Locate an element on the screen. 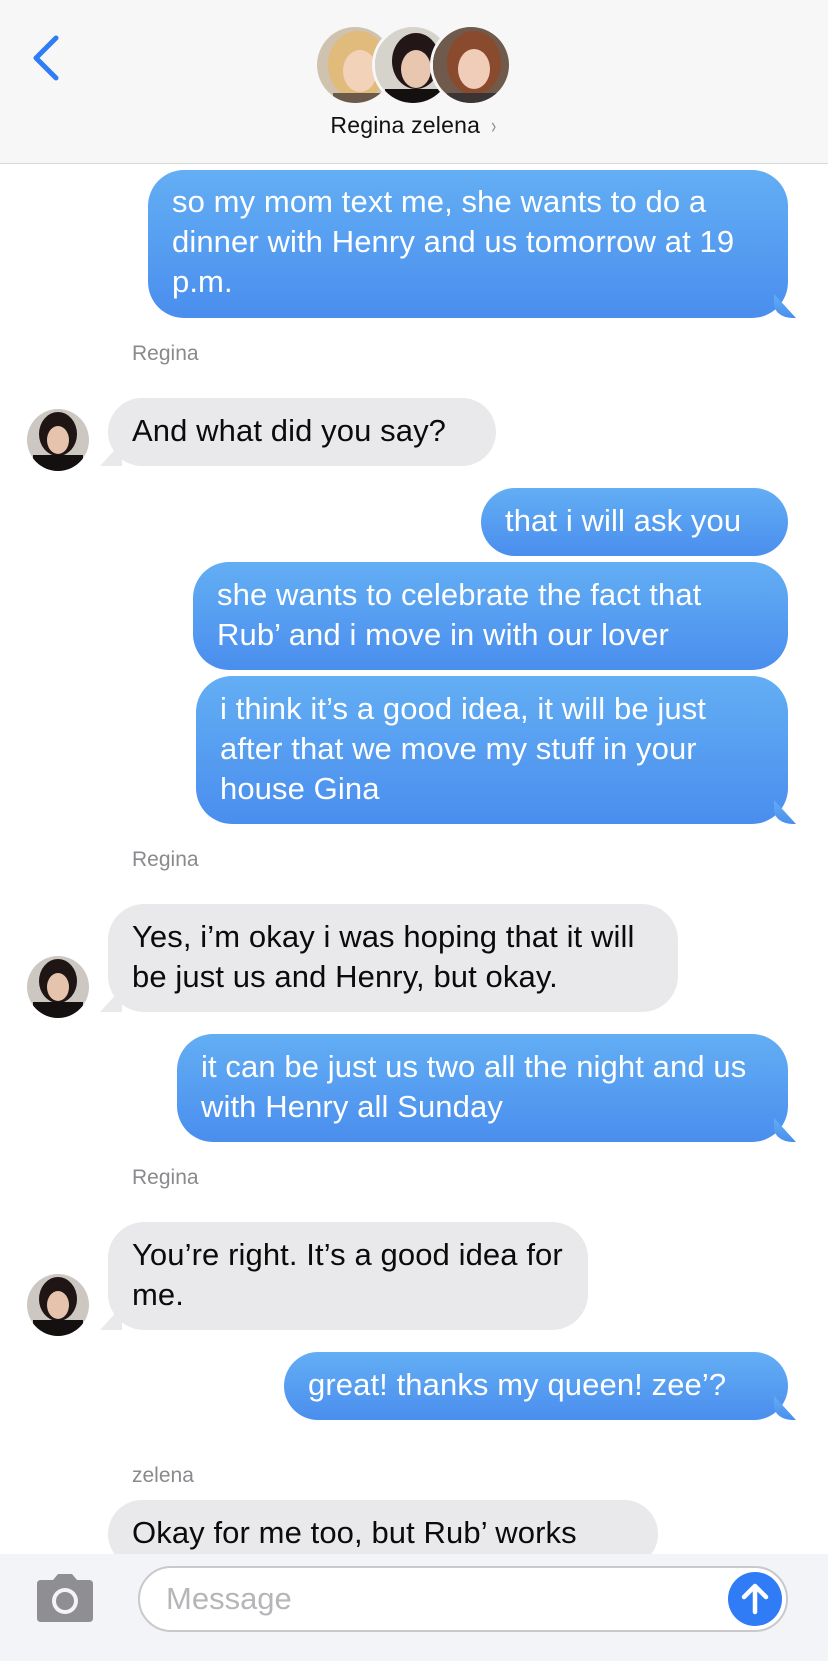 The height and width of the screenshot is (1661, 828). compose-bar is located at coordinates (414, 1607).